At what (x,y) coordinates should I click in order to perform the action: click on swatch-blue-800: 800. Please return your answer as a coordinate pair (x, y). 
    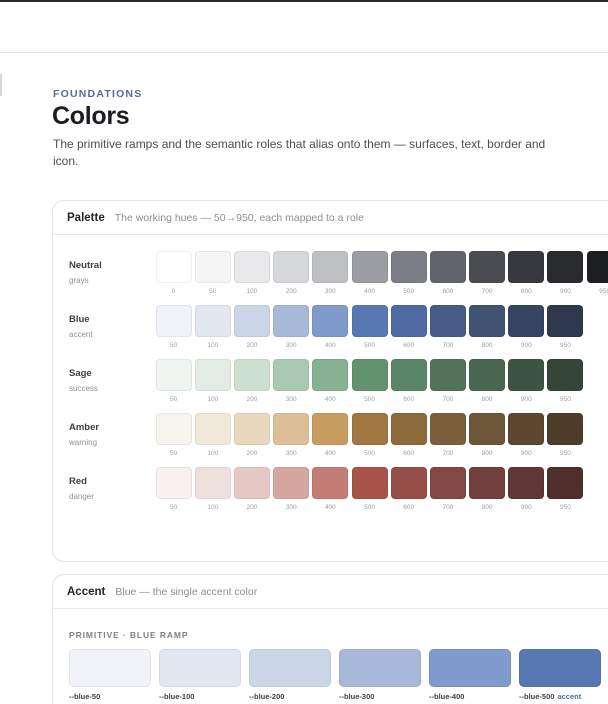
    Looking at the image, I should click on (487, 332).